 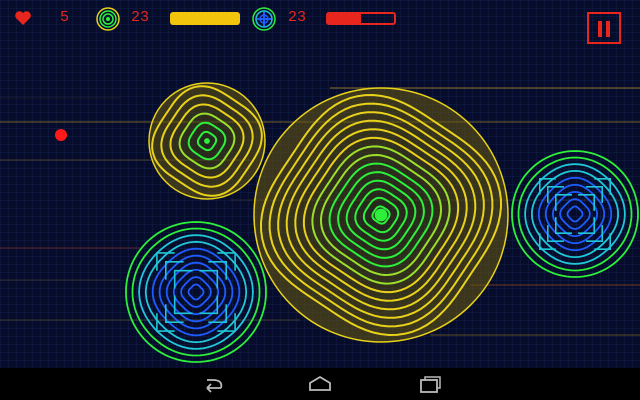 I want to click on lives-count: 5, so click(x=65, y=17).